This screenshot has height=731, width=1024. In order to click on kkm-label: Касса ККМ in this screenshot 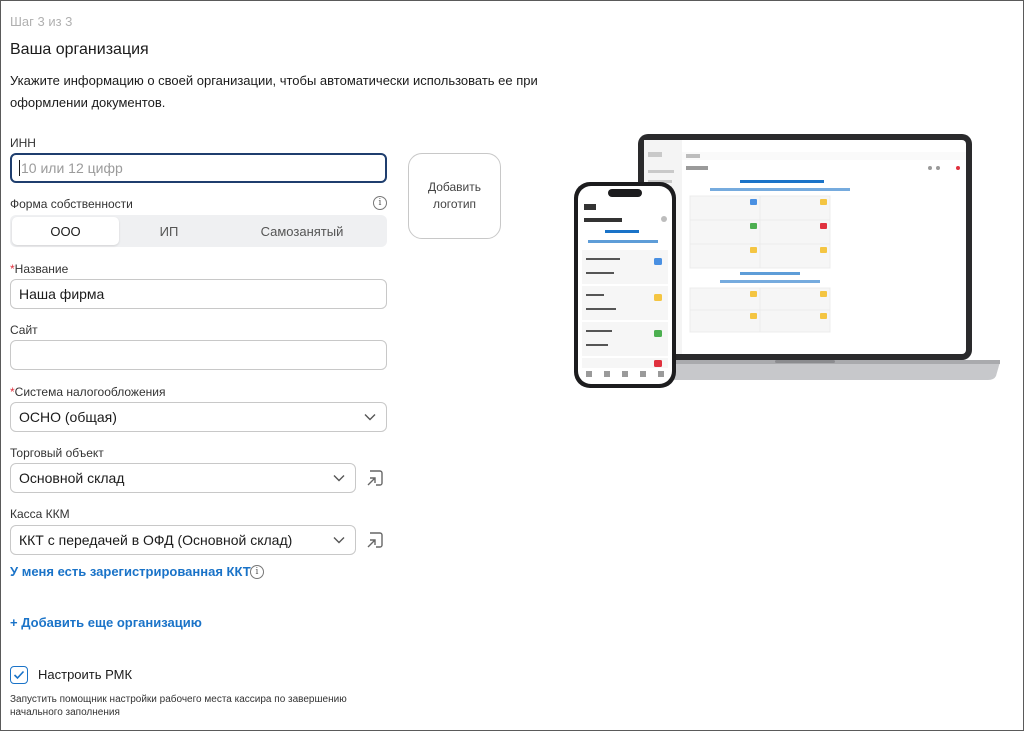, I will do `click(40, 514)`.